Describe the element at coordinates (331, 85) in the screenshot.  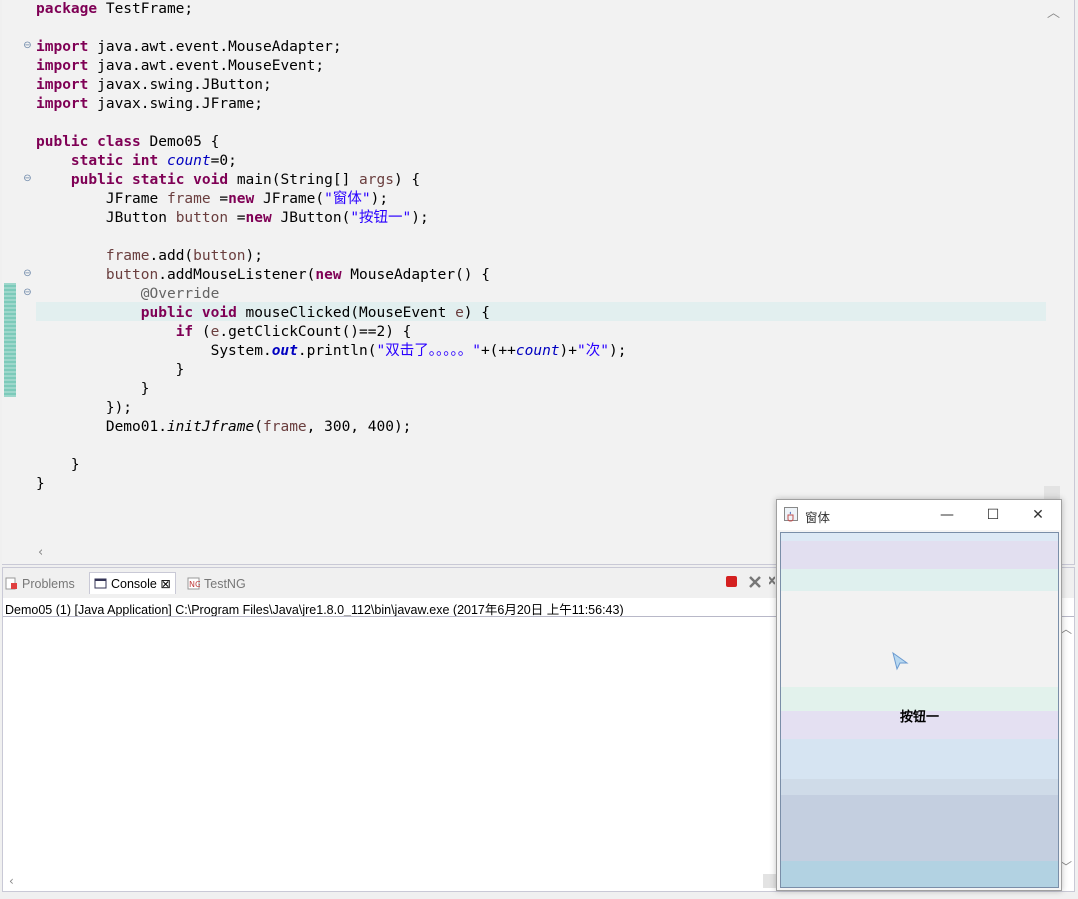
I see `code-line: import javax.swing.JButton;` at that location.